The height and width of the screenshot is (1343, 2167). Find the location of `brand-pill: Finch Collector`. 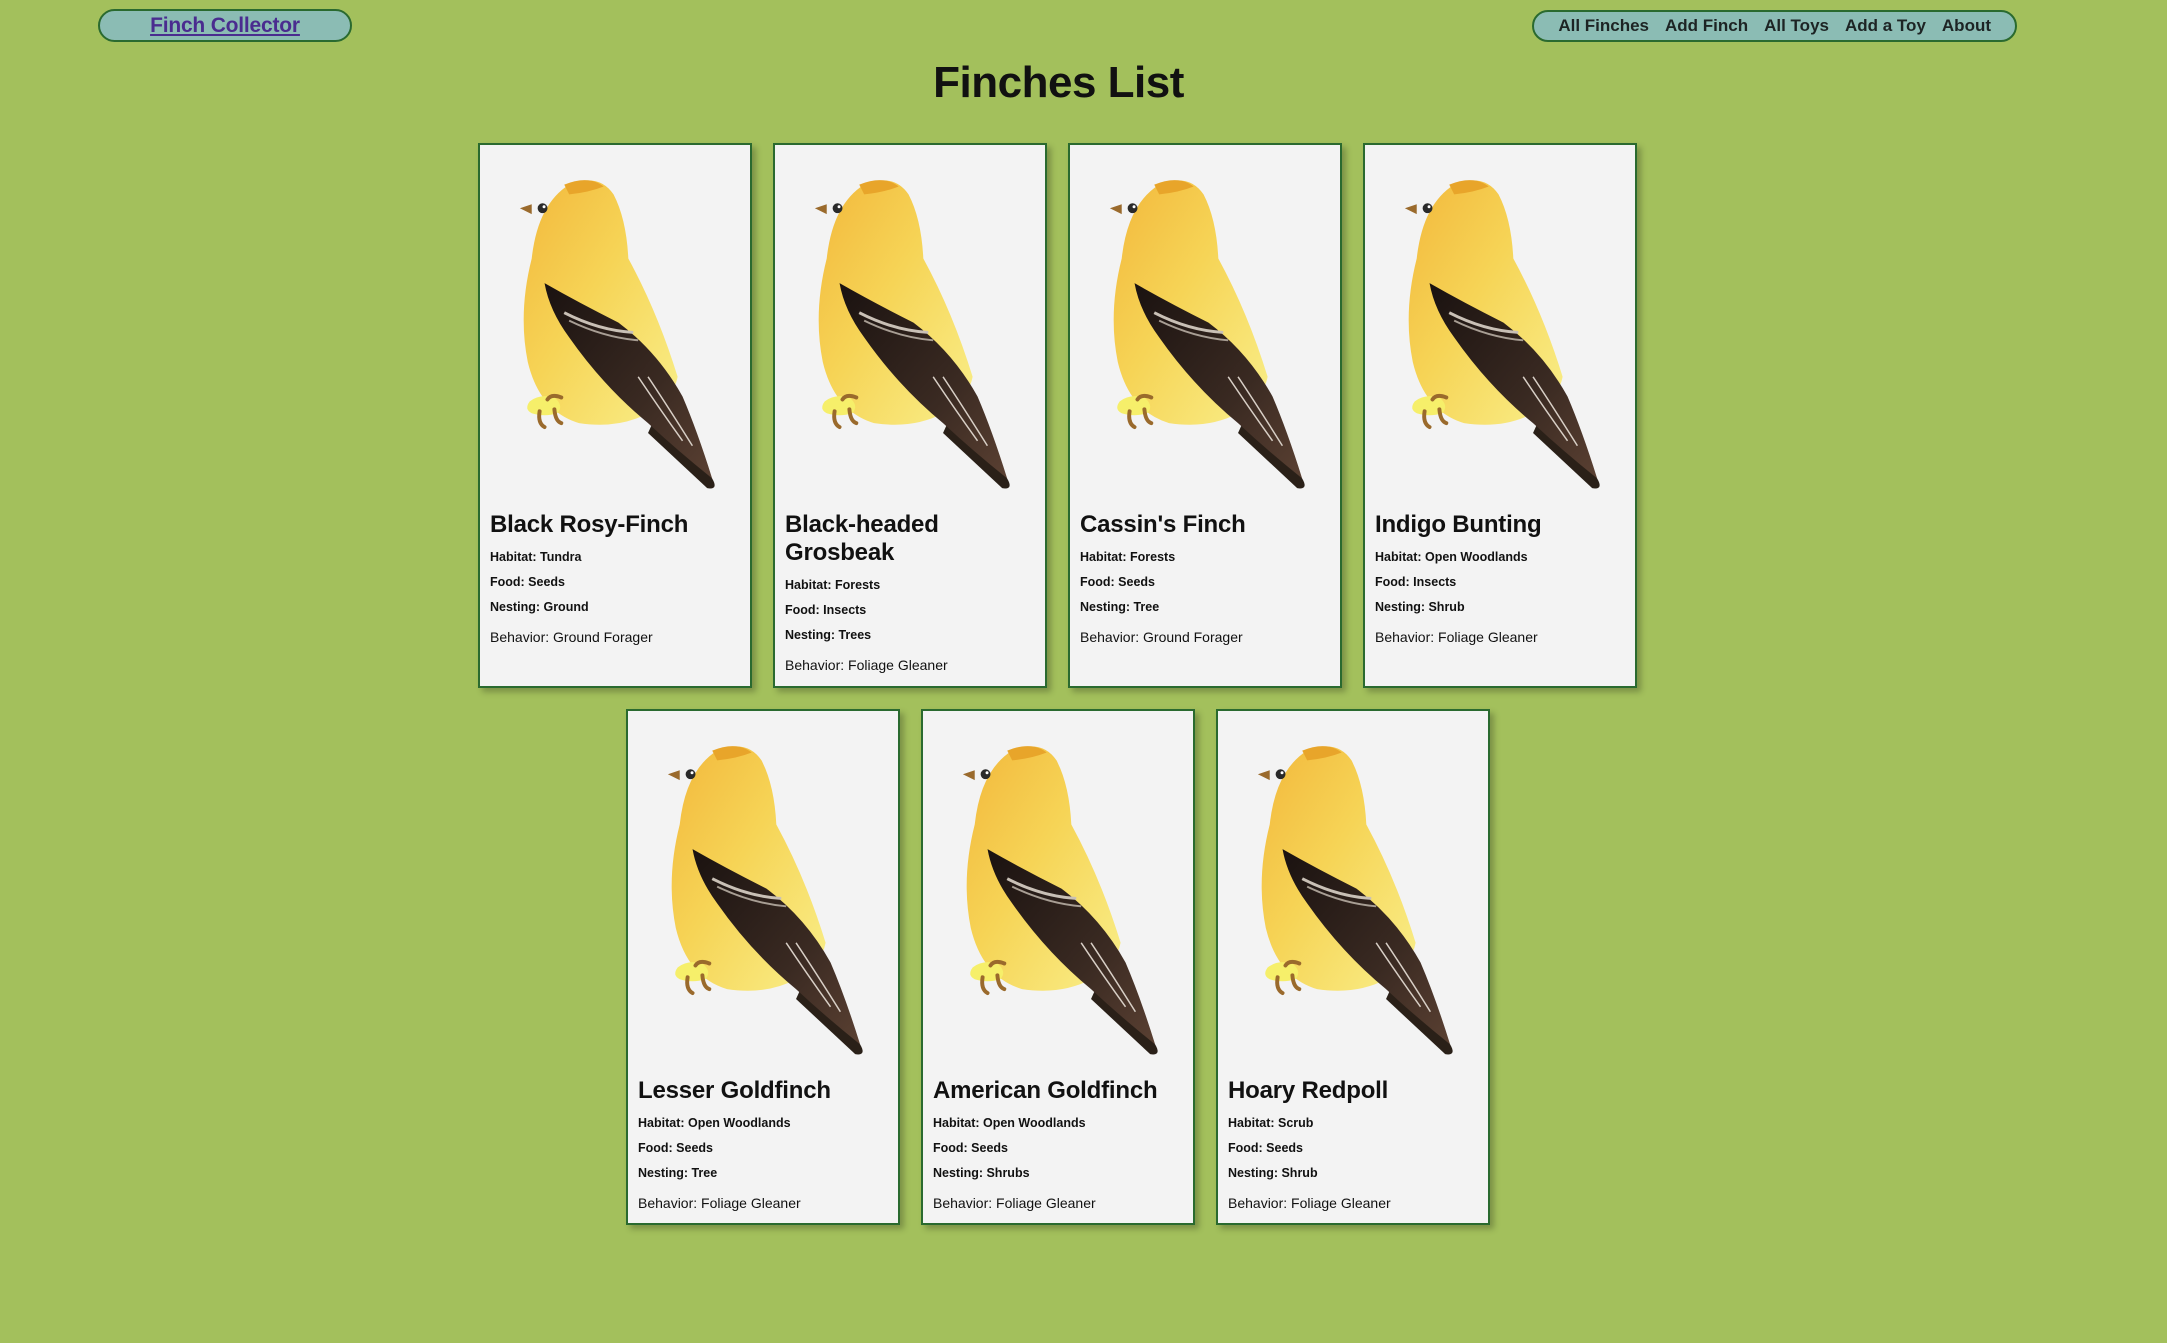

brand-pill: Finch Collector is located at coordinates (225, 25).